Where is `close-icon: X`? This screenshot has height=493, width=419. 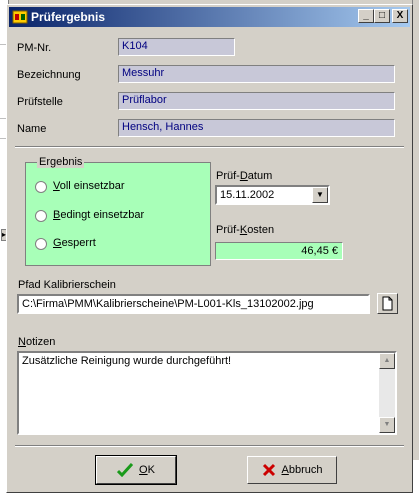 close-icon: X is located at coordinates (400, 16).